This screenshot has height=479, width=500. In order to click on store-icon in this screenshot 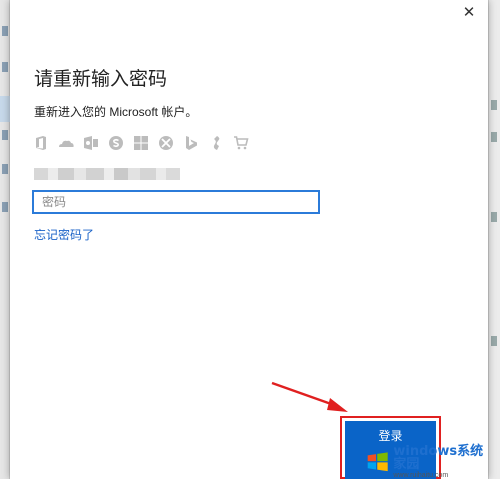, I will do `click(241, 143)`.